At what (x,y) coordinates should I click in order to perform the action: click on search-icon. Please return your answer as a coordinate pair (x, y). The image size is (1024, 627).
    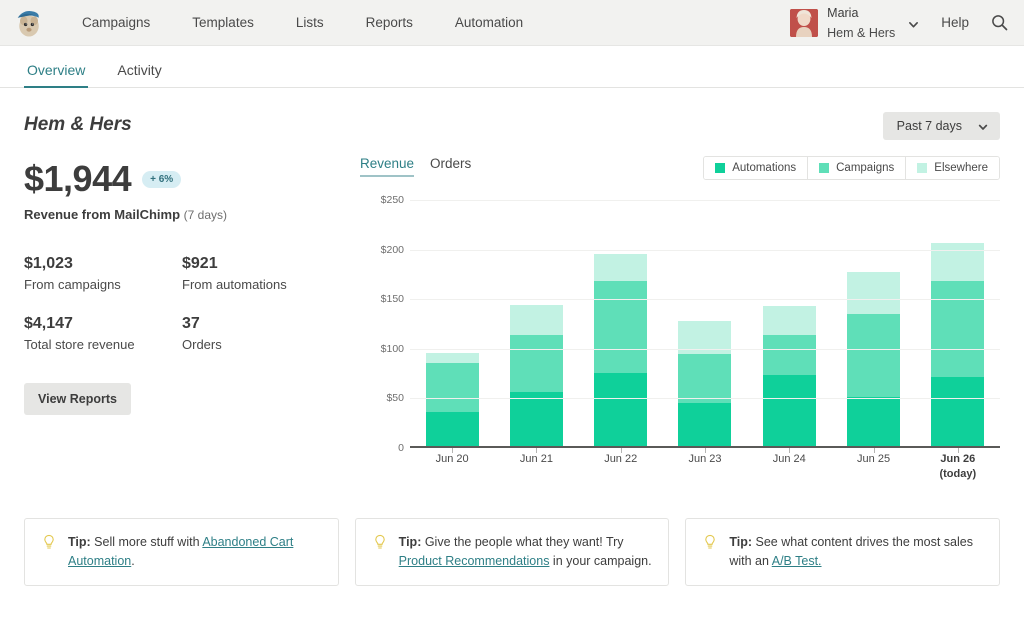
    Looking at the image, I should click on (999, 22).